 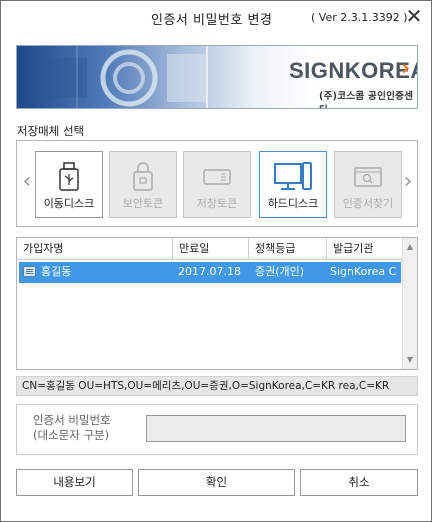 What do you see at coordinates (368, 203) in the screenshot?
I see `media-label: 인증서찾기` at bounding box center [368, 203].